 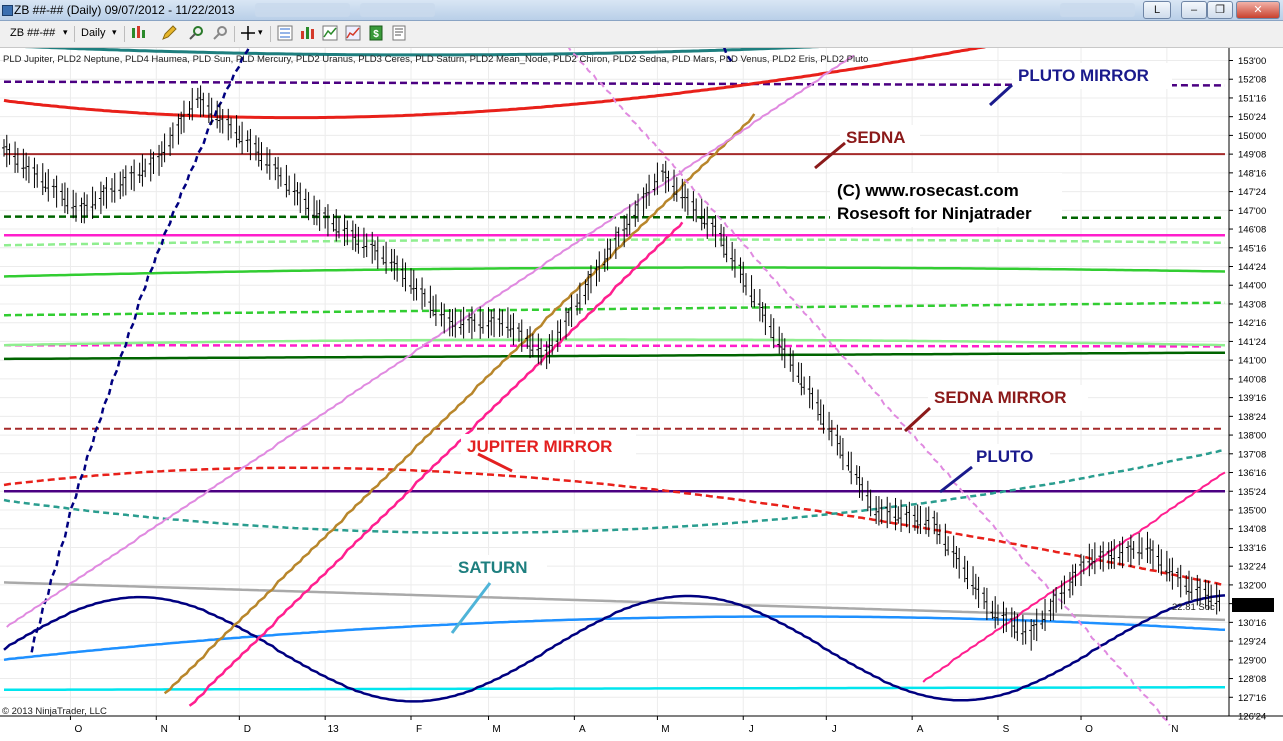 What do you see at coordinates (1252, 361) in the screenshot?
I see `price-tick-label: 141'00` at bounding box center [1252, 361].